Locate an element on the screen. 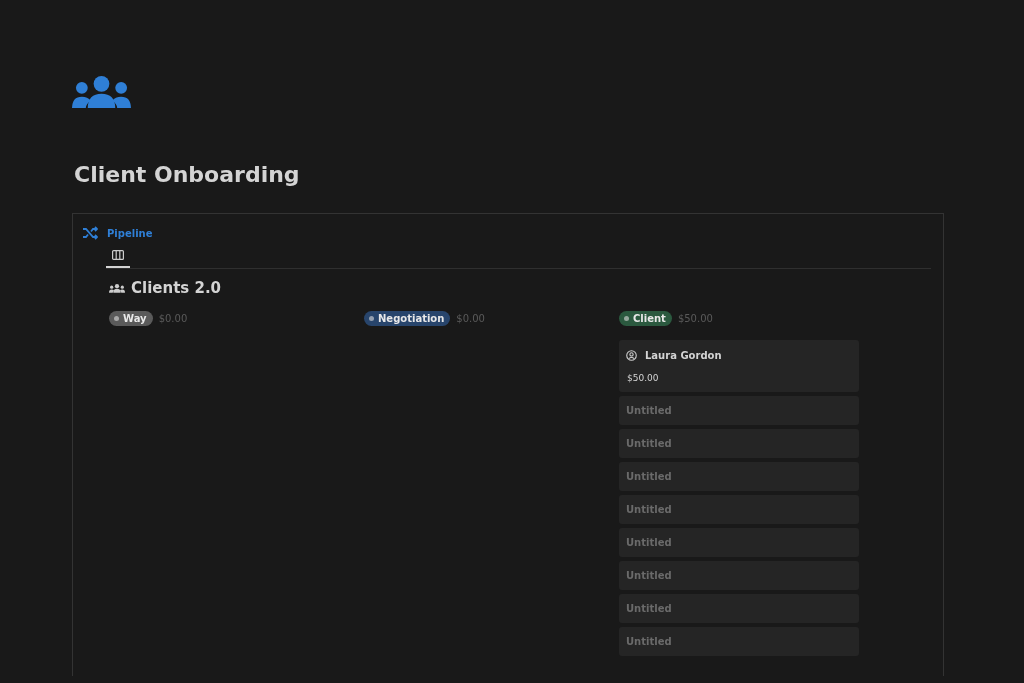 This screenshot has width=1024, height=683. person-icon is located at coordinates (631, 356).